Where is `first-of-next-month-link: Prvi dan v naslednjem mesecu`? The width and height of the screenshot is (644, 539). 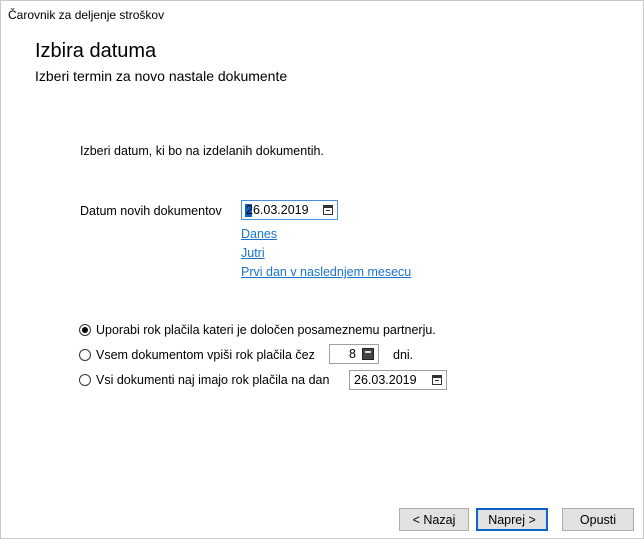
first-of-next-month-link: Prvi dan v naslednjem mesecu is located at coordinates (326, 272).